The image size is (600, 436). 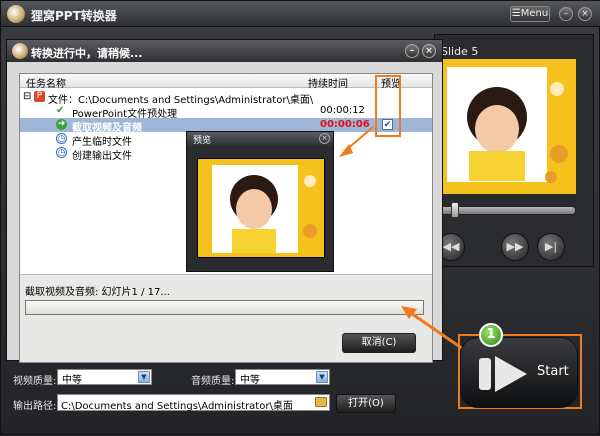 I want to click on folder-icon, so click(x=321, y=402).